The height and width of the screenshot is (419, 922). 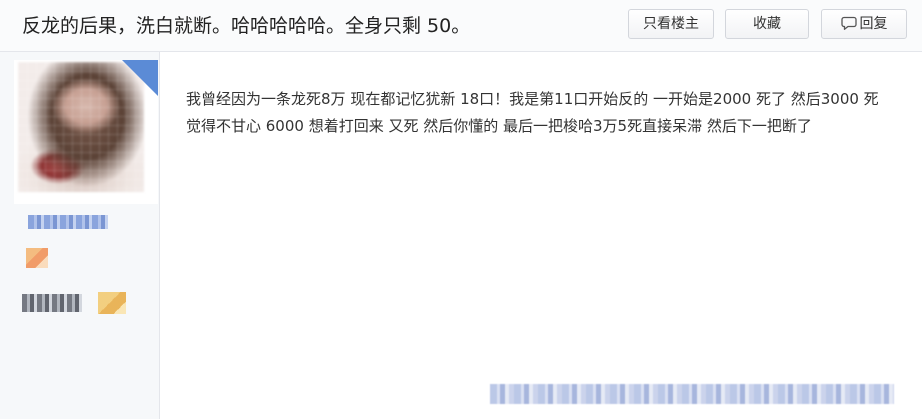 I want to click on favorite-button: 收藏, so click(x=767, y=24).